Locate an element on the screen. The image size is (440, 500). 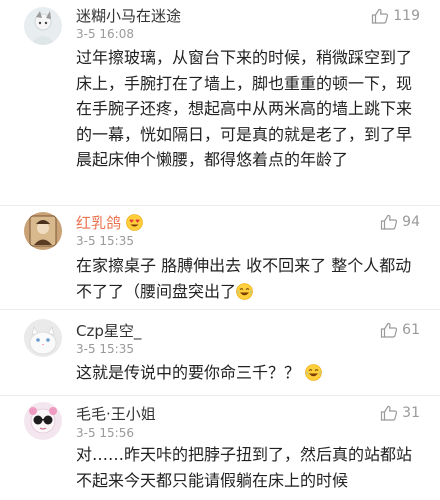
timestamp: 3-5 16:08 is located at coordinates (105, 34).